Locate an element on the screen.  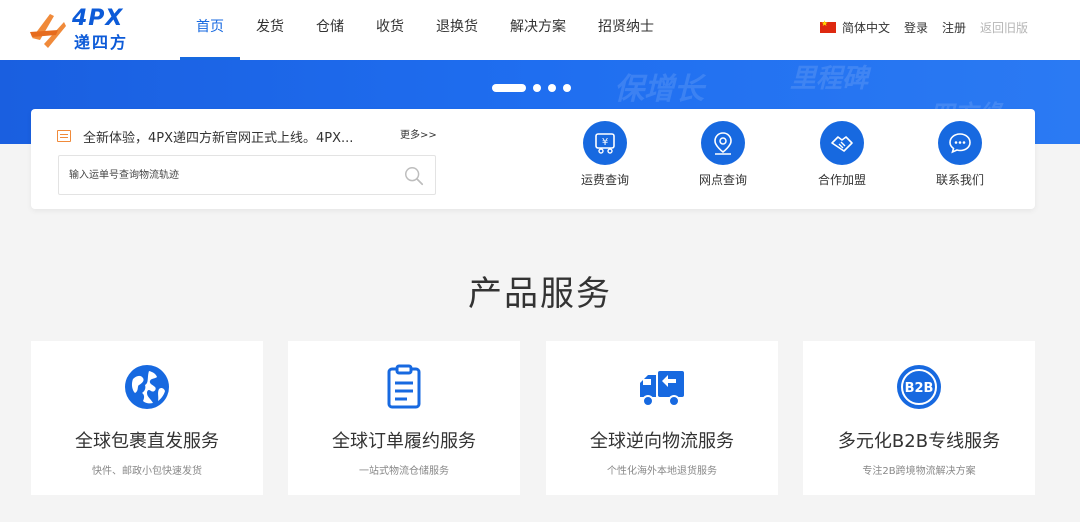
nav-item-receiving: 收货 is located at coordinates (390, 30).